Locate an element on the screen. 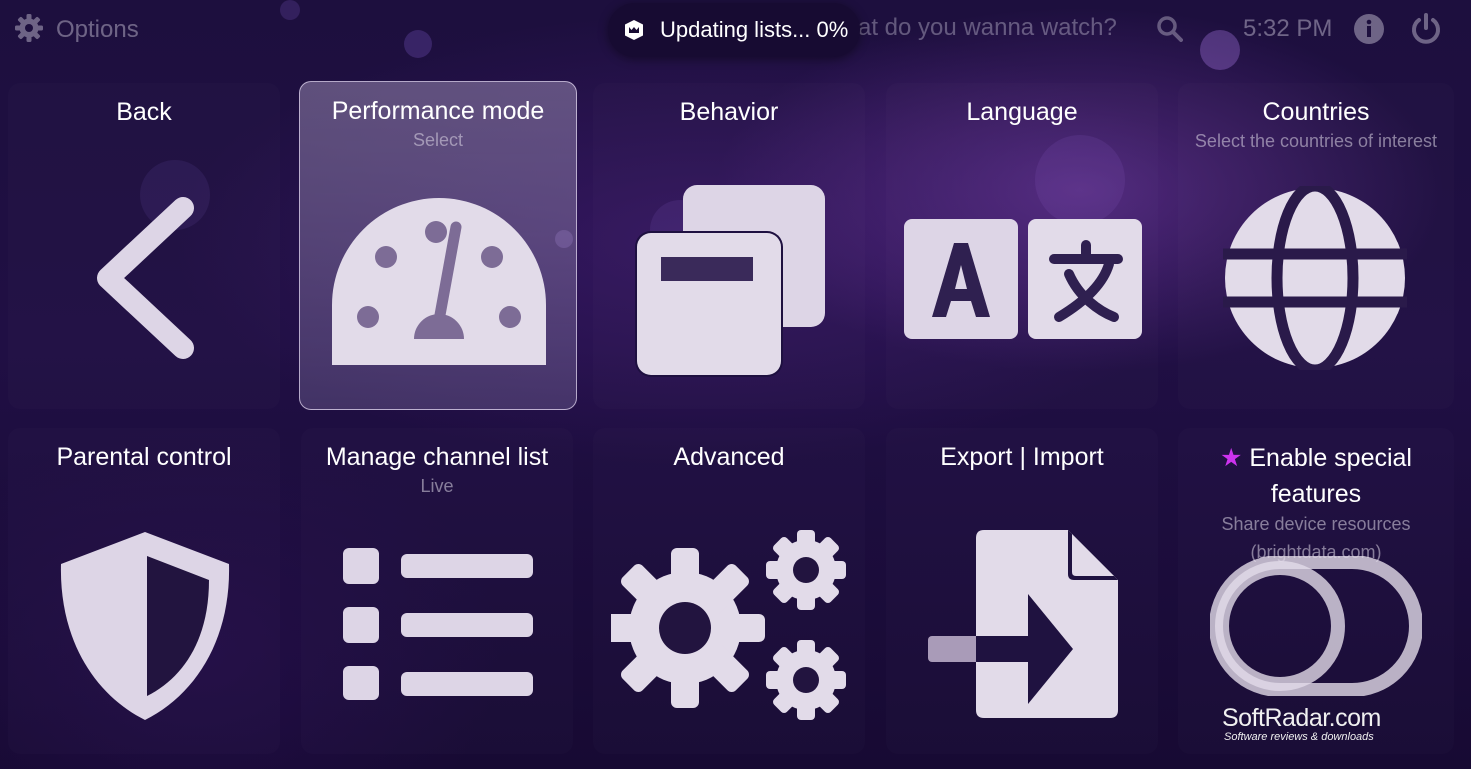 Image resolution: width=1471 pixels, height=769 pixels. toggle-icon is located at coordinates (1316, 626).